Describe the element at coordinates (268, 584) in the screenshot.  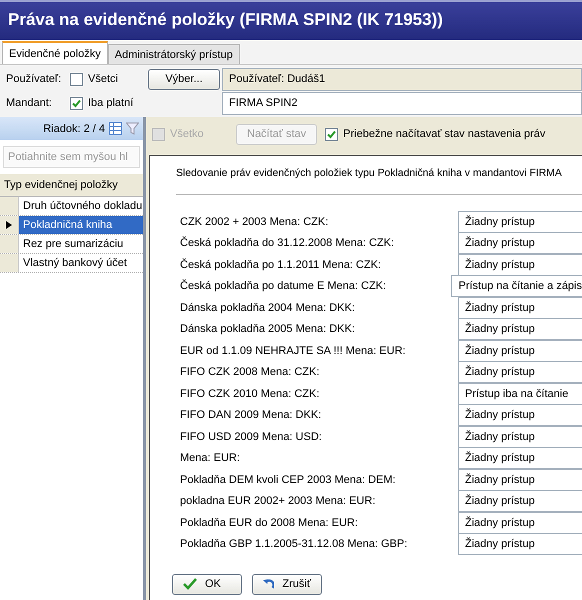
I see `undo-arrow-icon` at that location.